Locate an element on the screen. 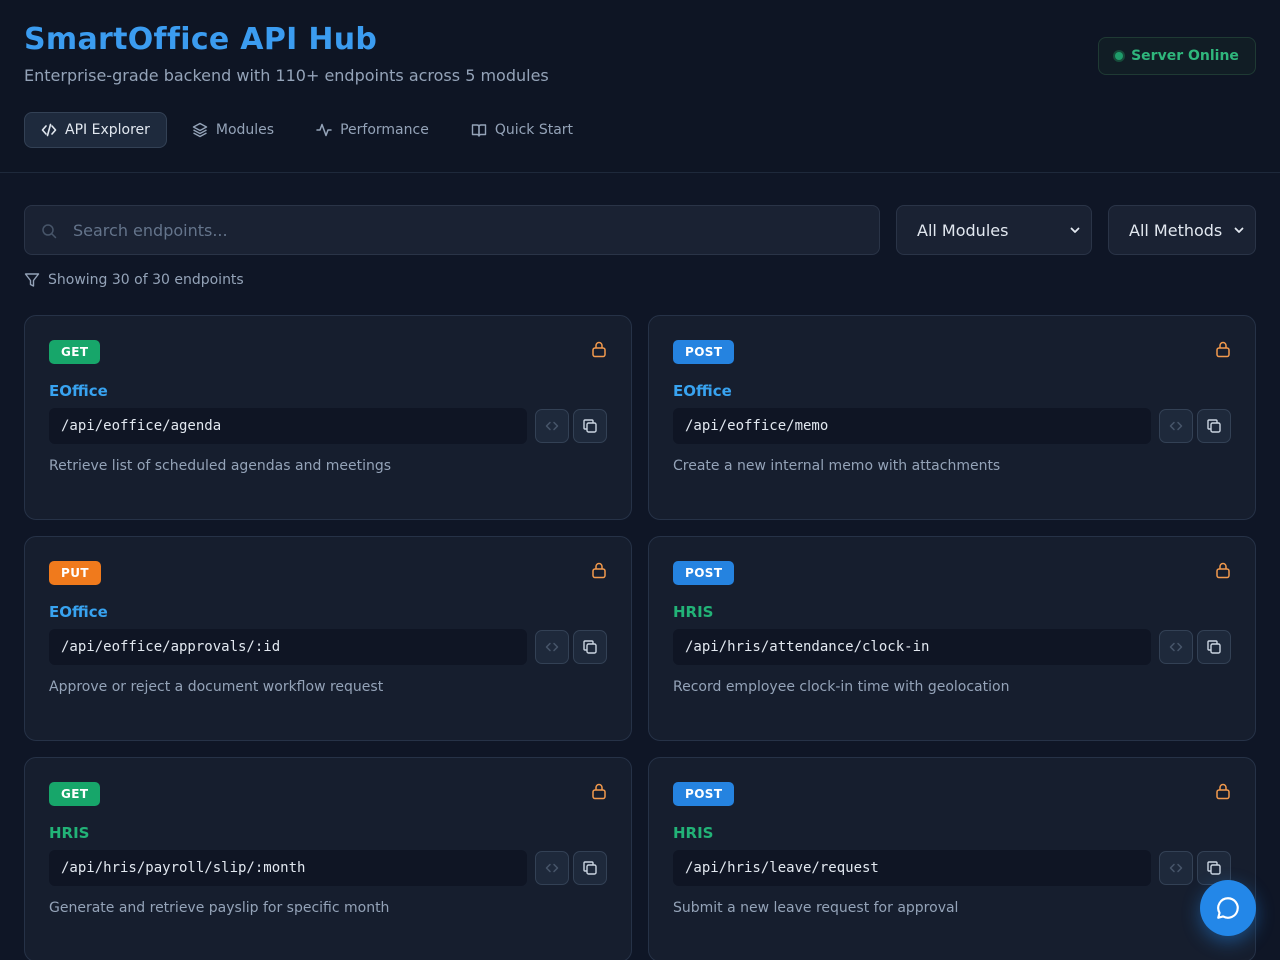 The image size is (1280, 960). tab-label: API Explorer is located at coordinates (107, 130).